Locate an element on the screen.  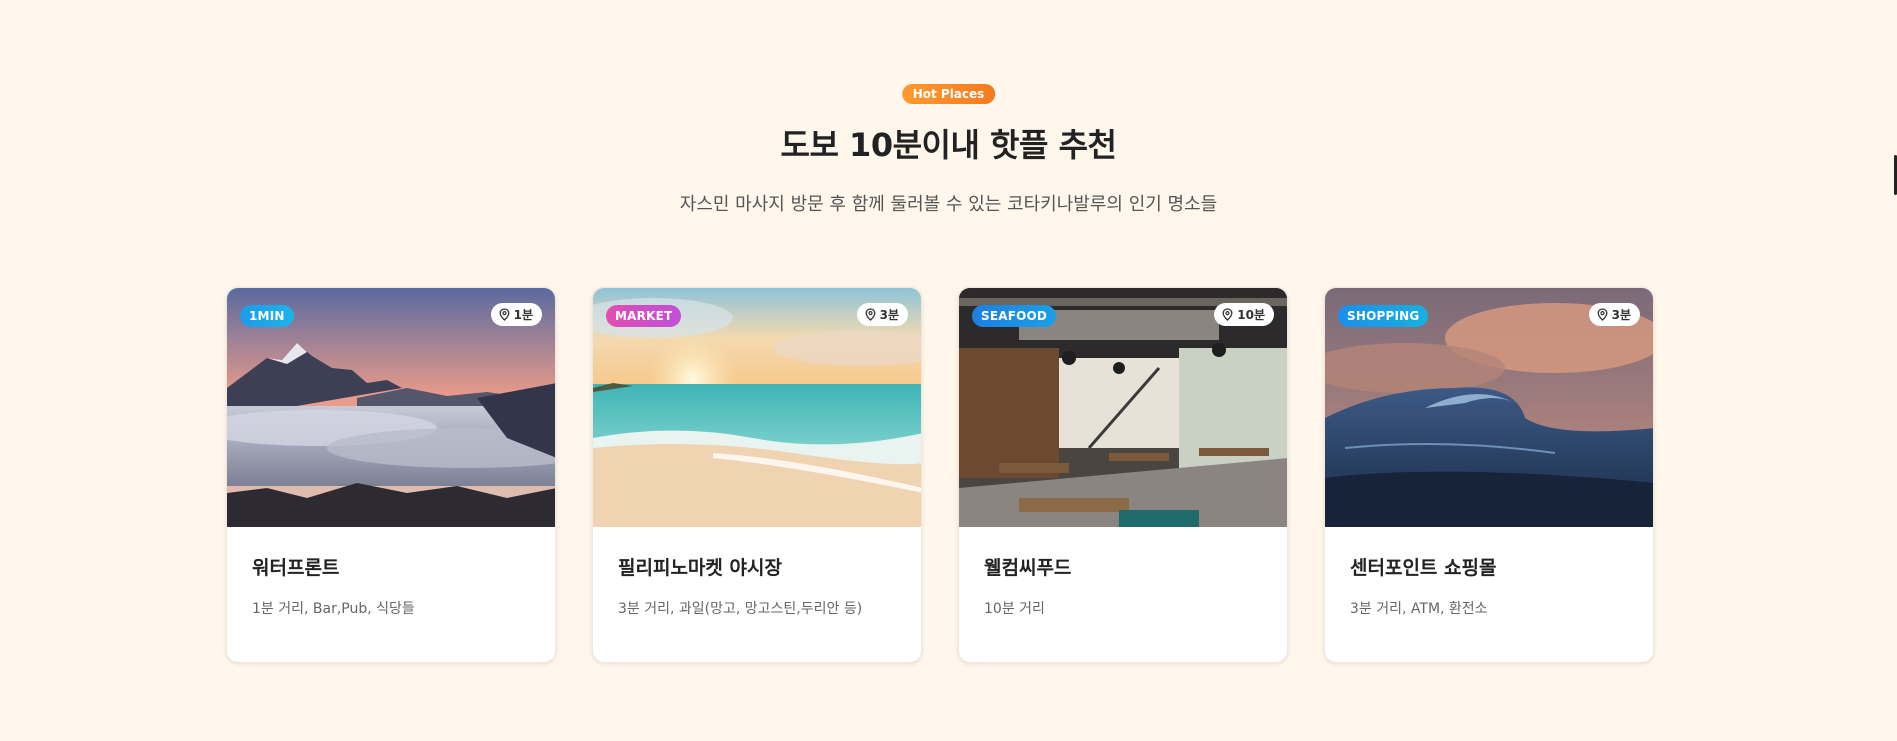
card-image: SEAFOOD 10분 is located at coordinates (1123, 407).